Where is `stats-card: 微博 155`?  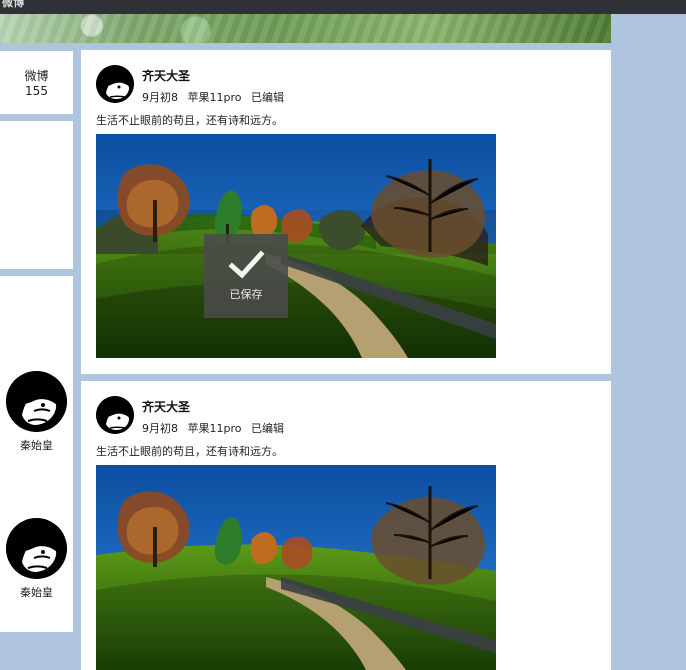
stats-card: 微博 155 is located at coordinates (36, 82).